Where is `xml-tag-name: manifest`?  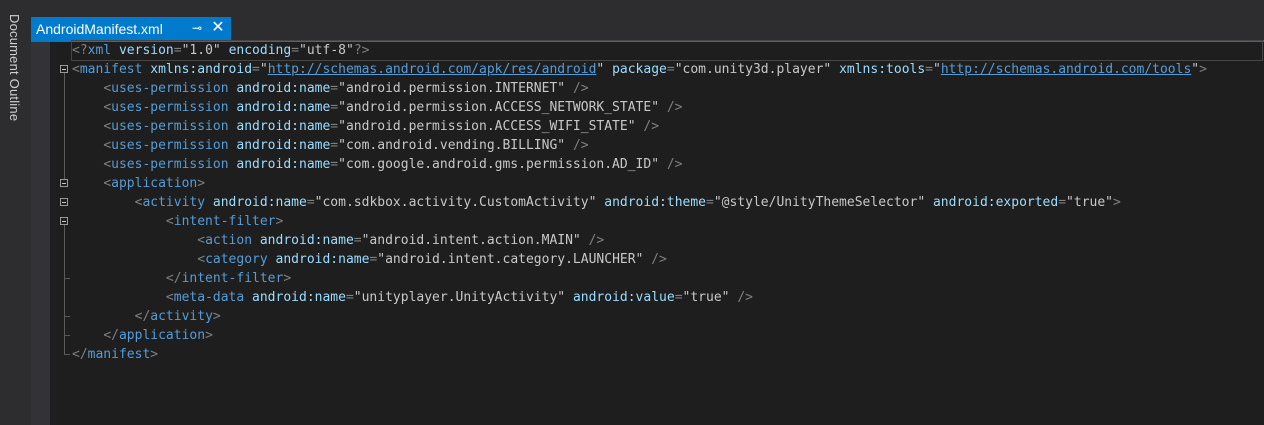
xml-tag-name: manifest is located at coordinates (111, 69).